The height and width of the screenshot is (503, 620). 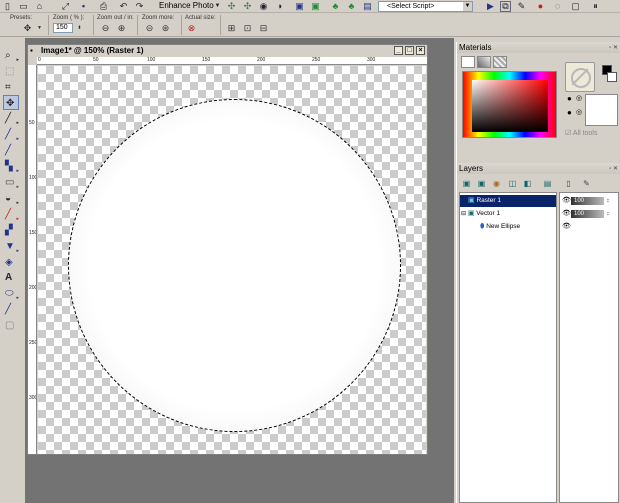 I want to click on chevron-down-icon: ▼, so click(x=467, y=6).